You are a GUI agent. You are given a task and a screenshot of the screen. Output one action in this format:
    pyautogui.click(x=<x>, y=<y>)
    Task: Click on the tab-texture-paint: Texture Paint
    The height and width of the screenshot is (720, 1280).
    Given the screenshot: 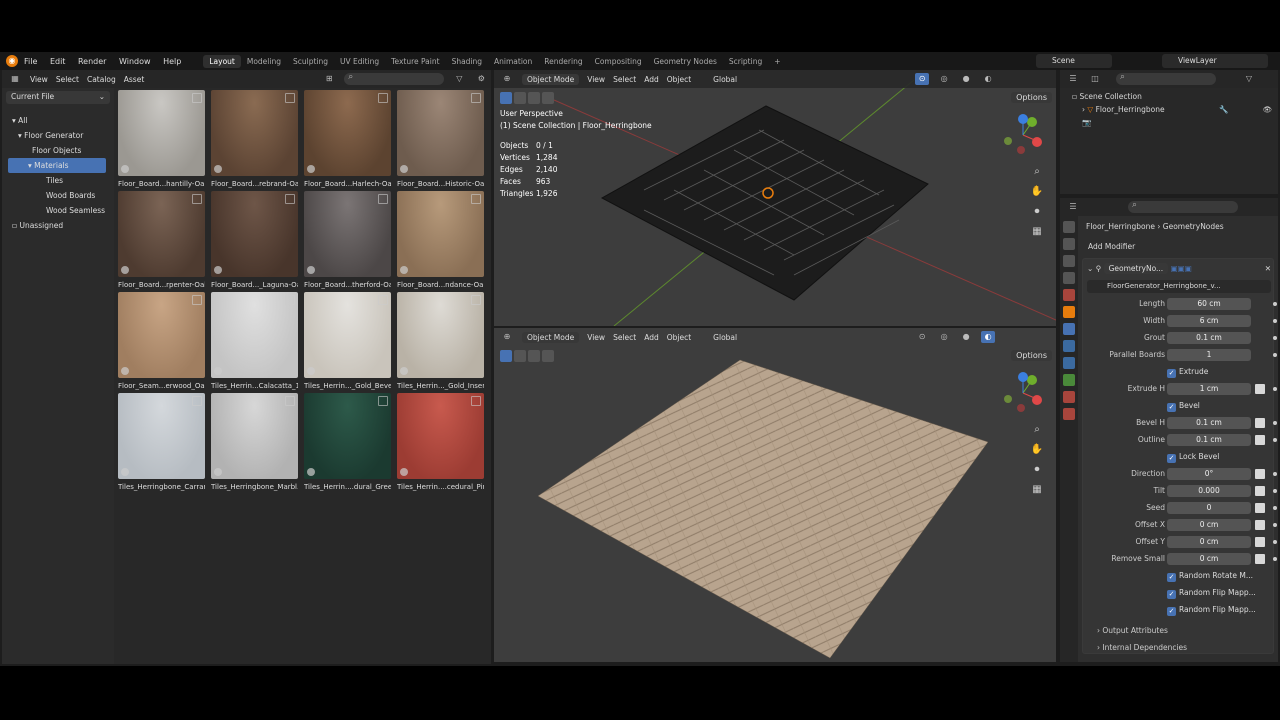 What is the action you would take?
    pyautogui.click(x=415, y=61)
    